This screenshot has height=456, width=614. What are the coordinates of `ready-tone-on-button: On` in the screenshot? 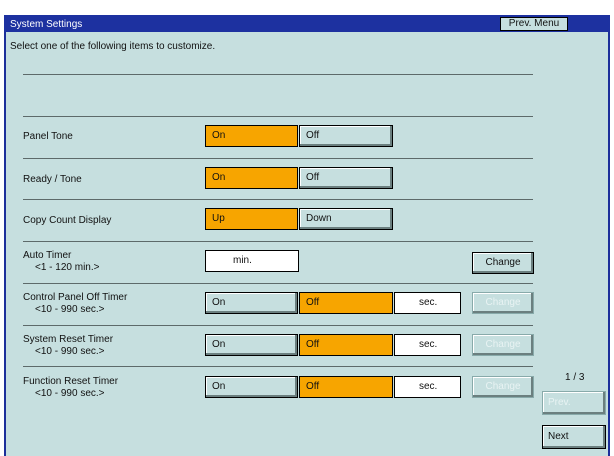 It's located at (251, 178).